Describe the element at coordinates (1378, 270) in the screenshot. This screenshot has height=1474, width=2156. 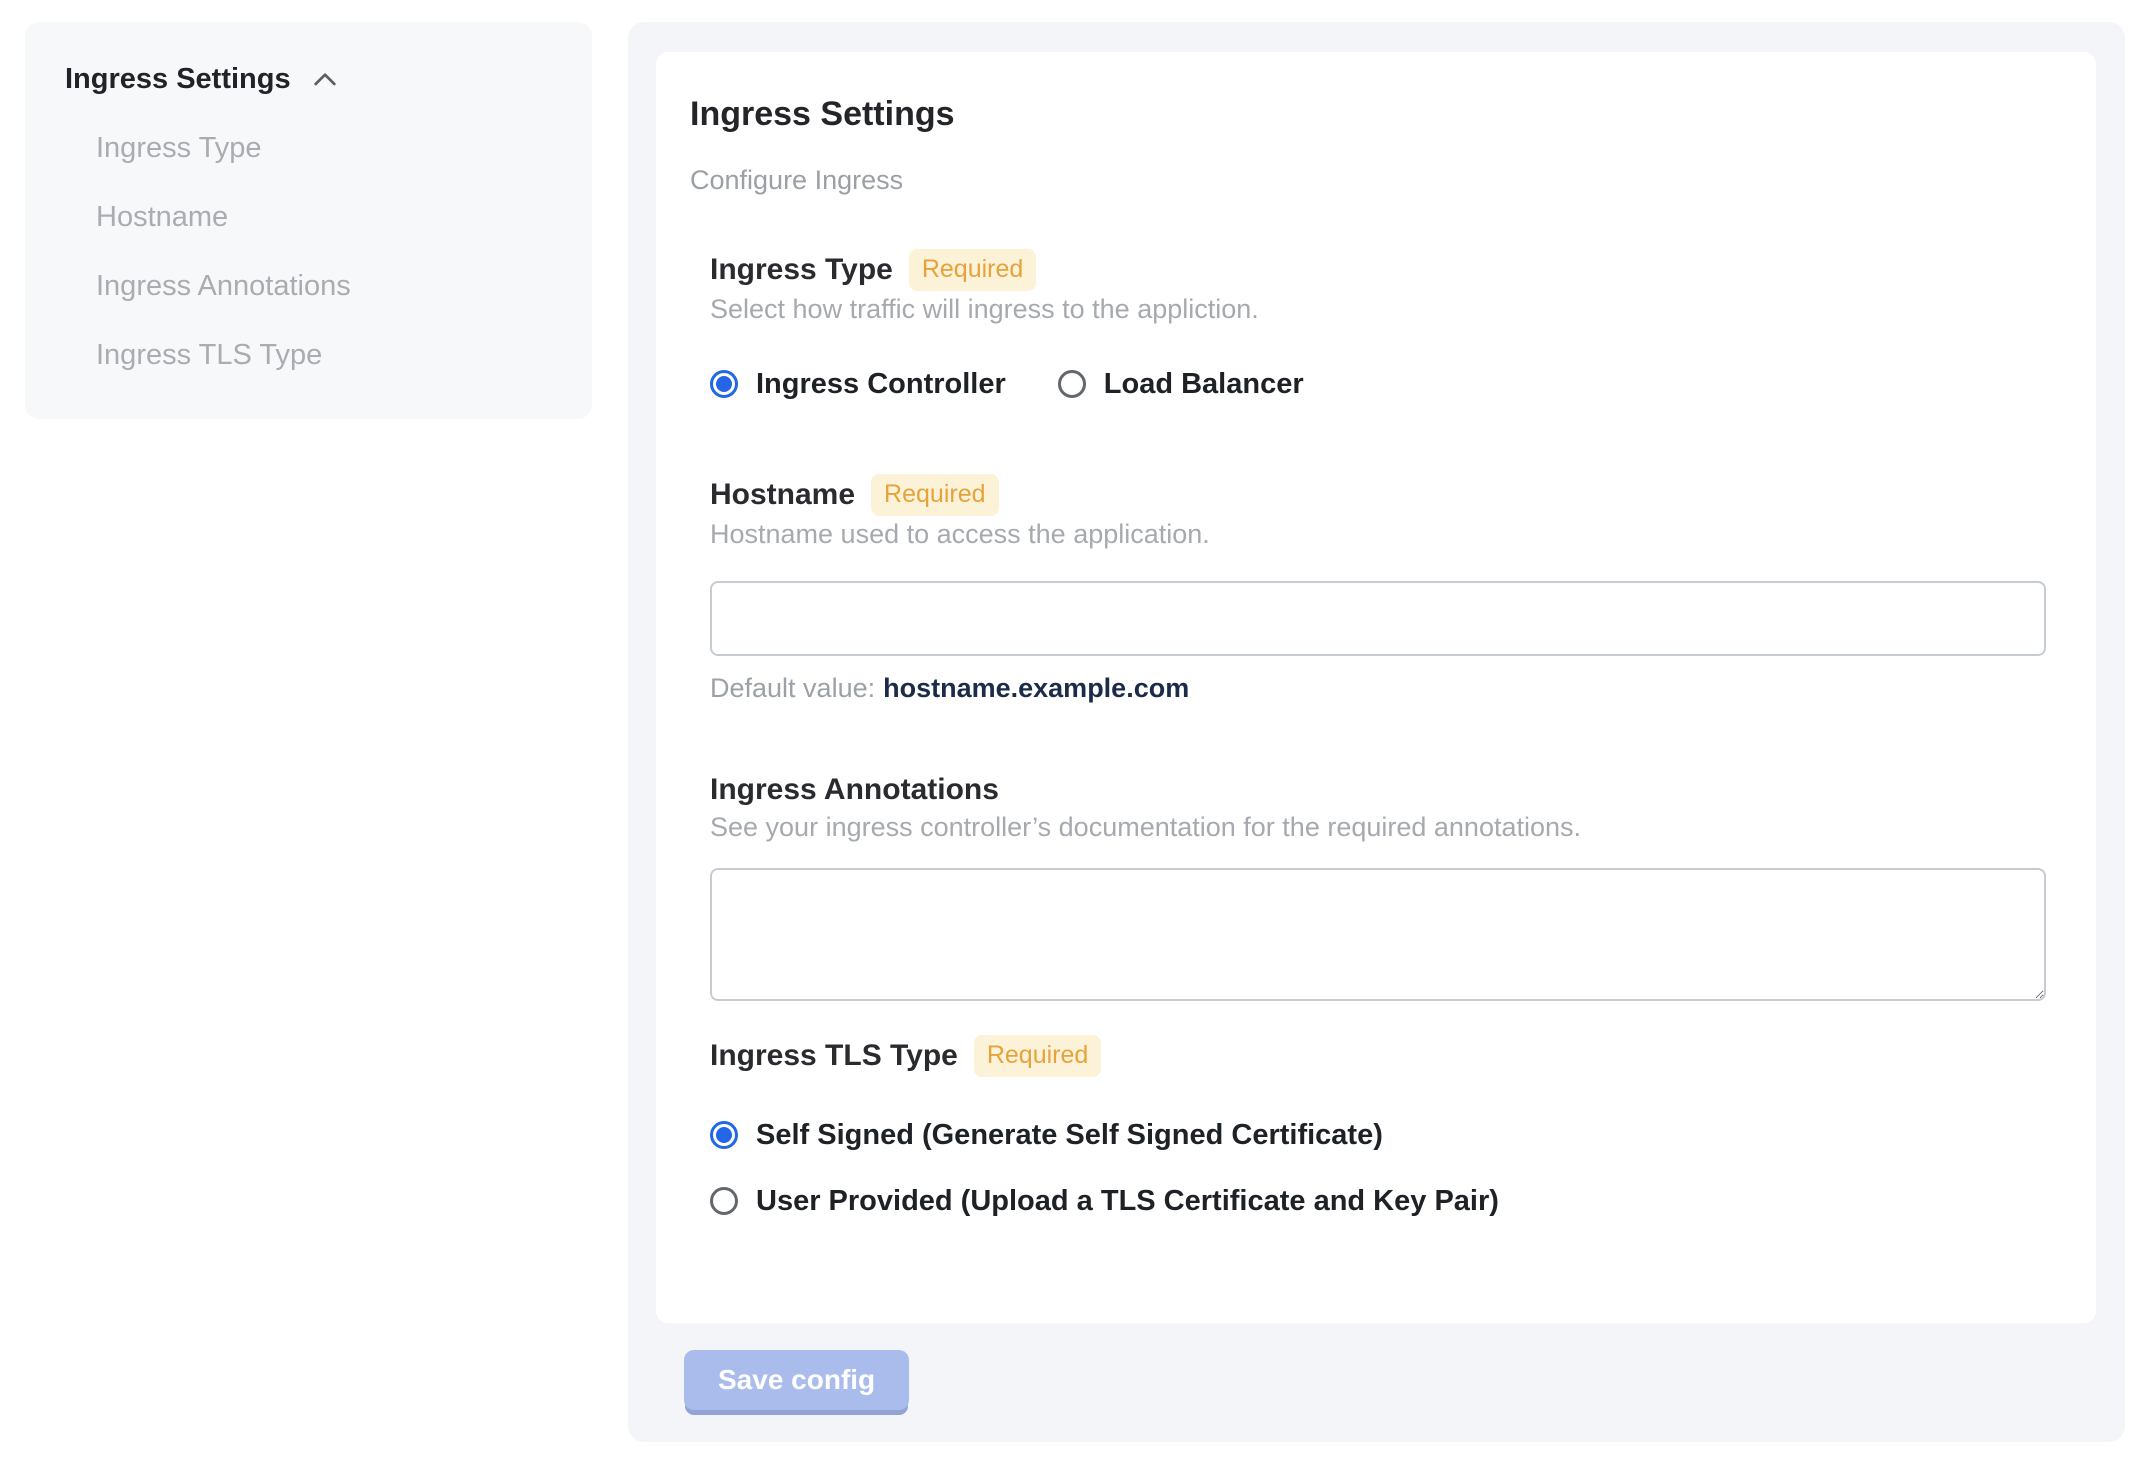
I see `section-ingress-type-head: Ingress Type Required` at that location.